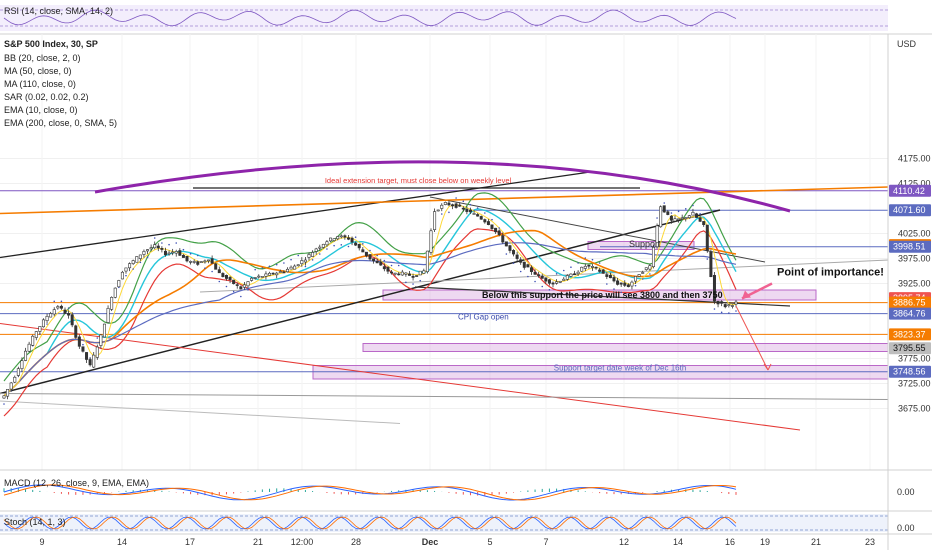 The height and width of the screenshot is (550, 932). Describe the element at coordinates (442, 186) in the screenshot. I see `extension-arc` at that location.